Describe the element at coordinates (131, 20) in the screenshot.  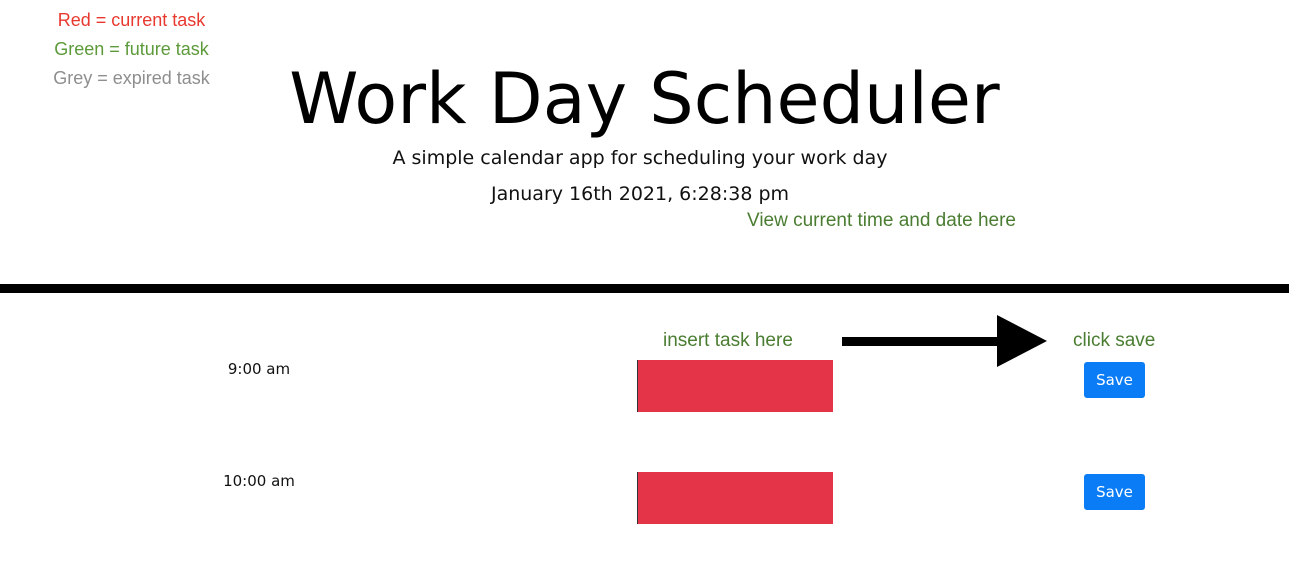
I see `legend-current: Red = current task` at that location.